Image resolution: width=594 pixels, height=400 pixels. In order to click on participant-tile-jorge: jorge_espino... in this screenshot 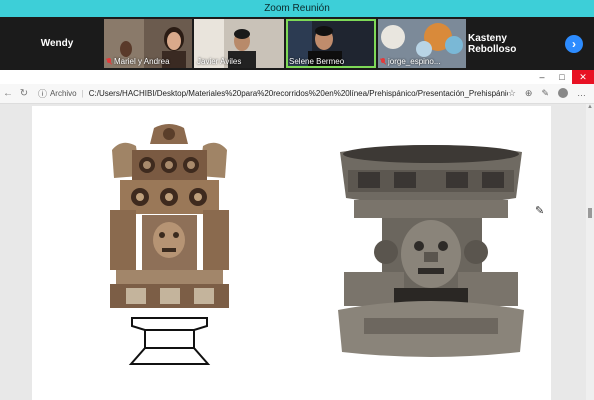, I will do `click(422, 43)`.